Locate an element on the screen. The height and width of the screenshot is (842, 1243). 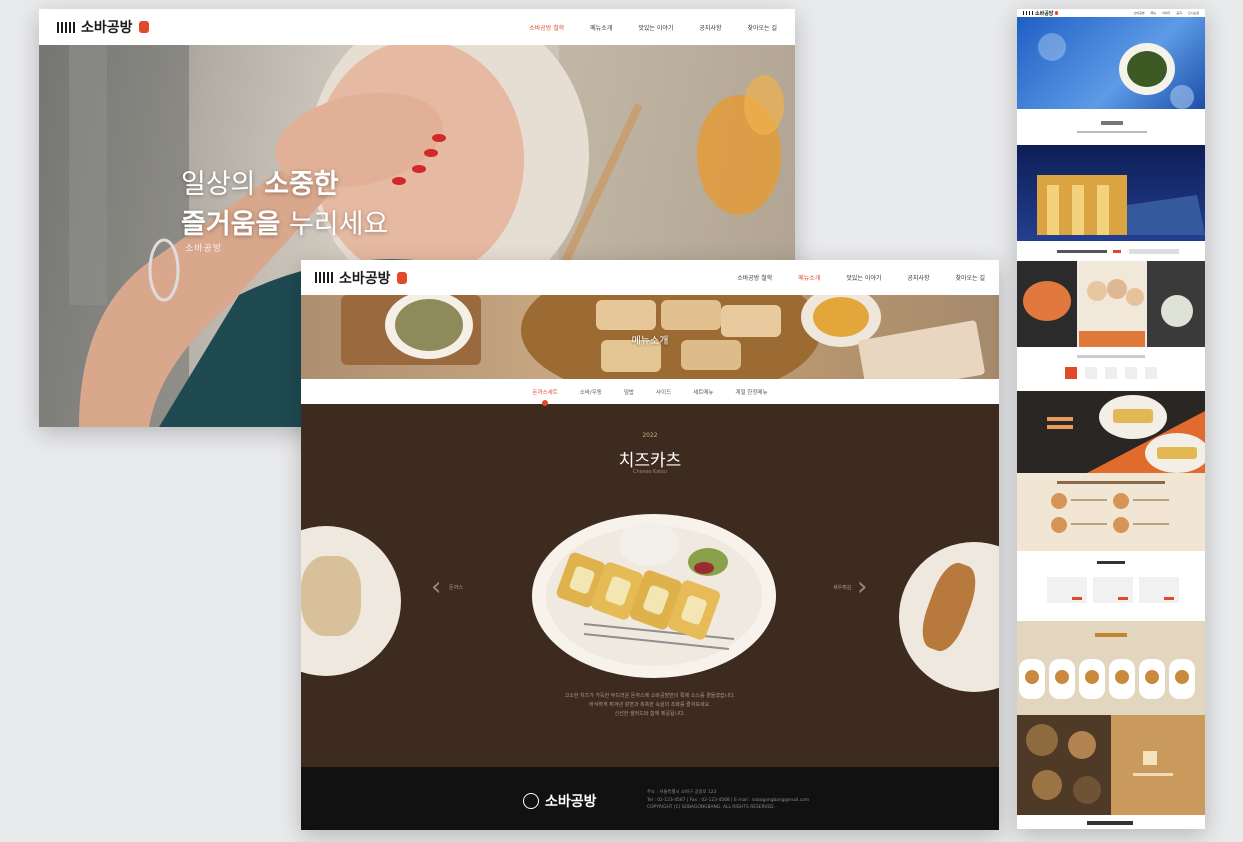
menu-logo: 소바공방 is located at coordinates (361, 278).